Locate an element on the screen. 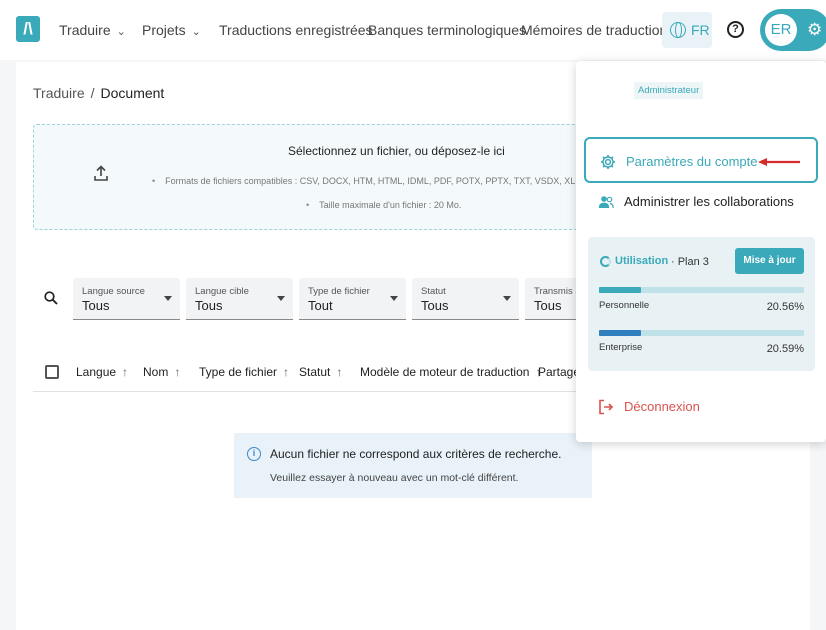 This screenshot has height=630, width=826. nav-traduire-label: Traduire is located at coordinates (85, 30).